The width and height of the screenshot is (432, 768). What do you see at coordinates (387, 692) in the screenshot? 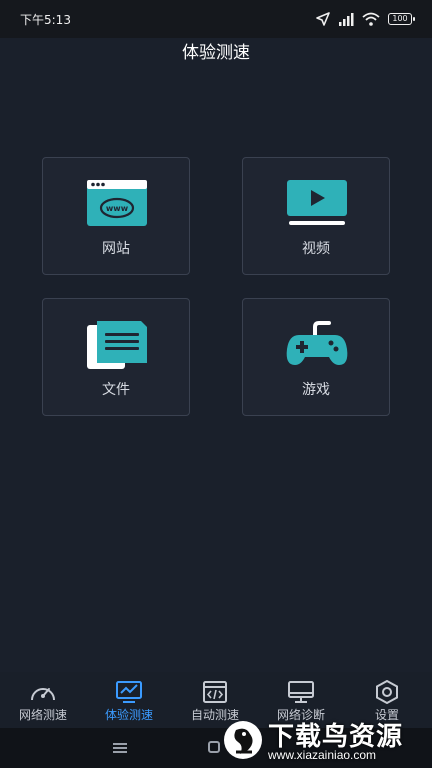
I see `hexagon-settings-icon` at bounding box center [387, 692].